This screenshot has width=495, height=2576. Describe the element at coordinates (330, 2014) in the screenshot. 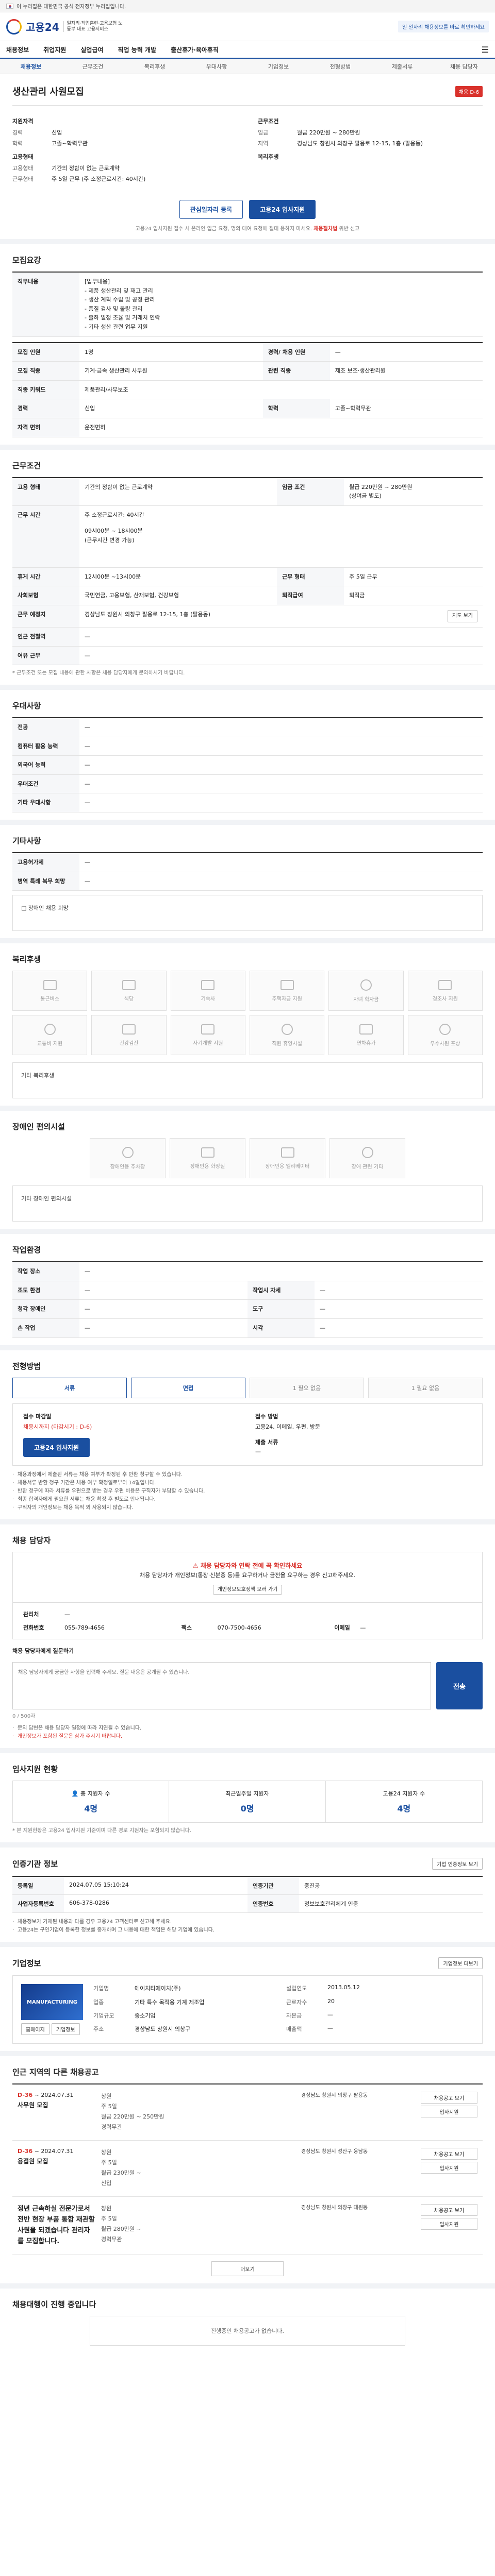

I see `info-value: —` at that location.